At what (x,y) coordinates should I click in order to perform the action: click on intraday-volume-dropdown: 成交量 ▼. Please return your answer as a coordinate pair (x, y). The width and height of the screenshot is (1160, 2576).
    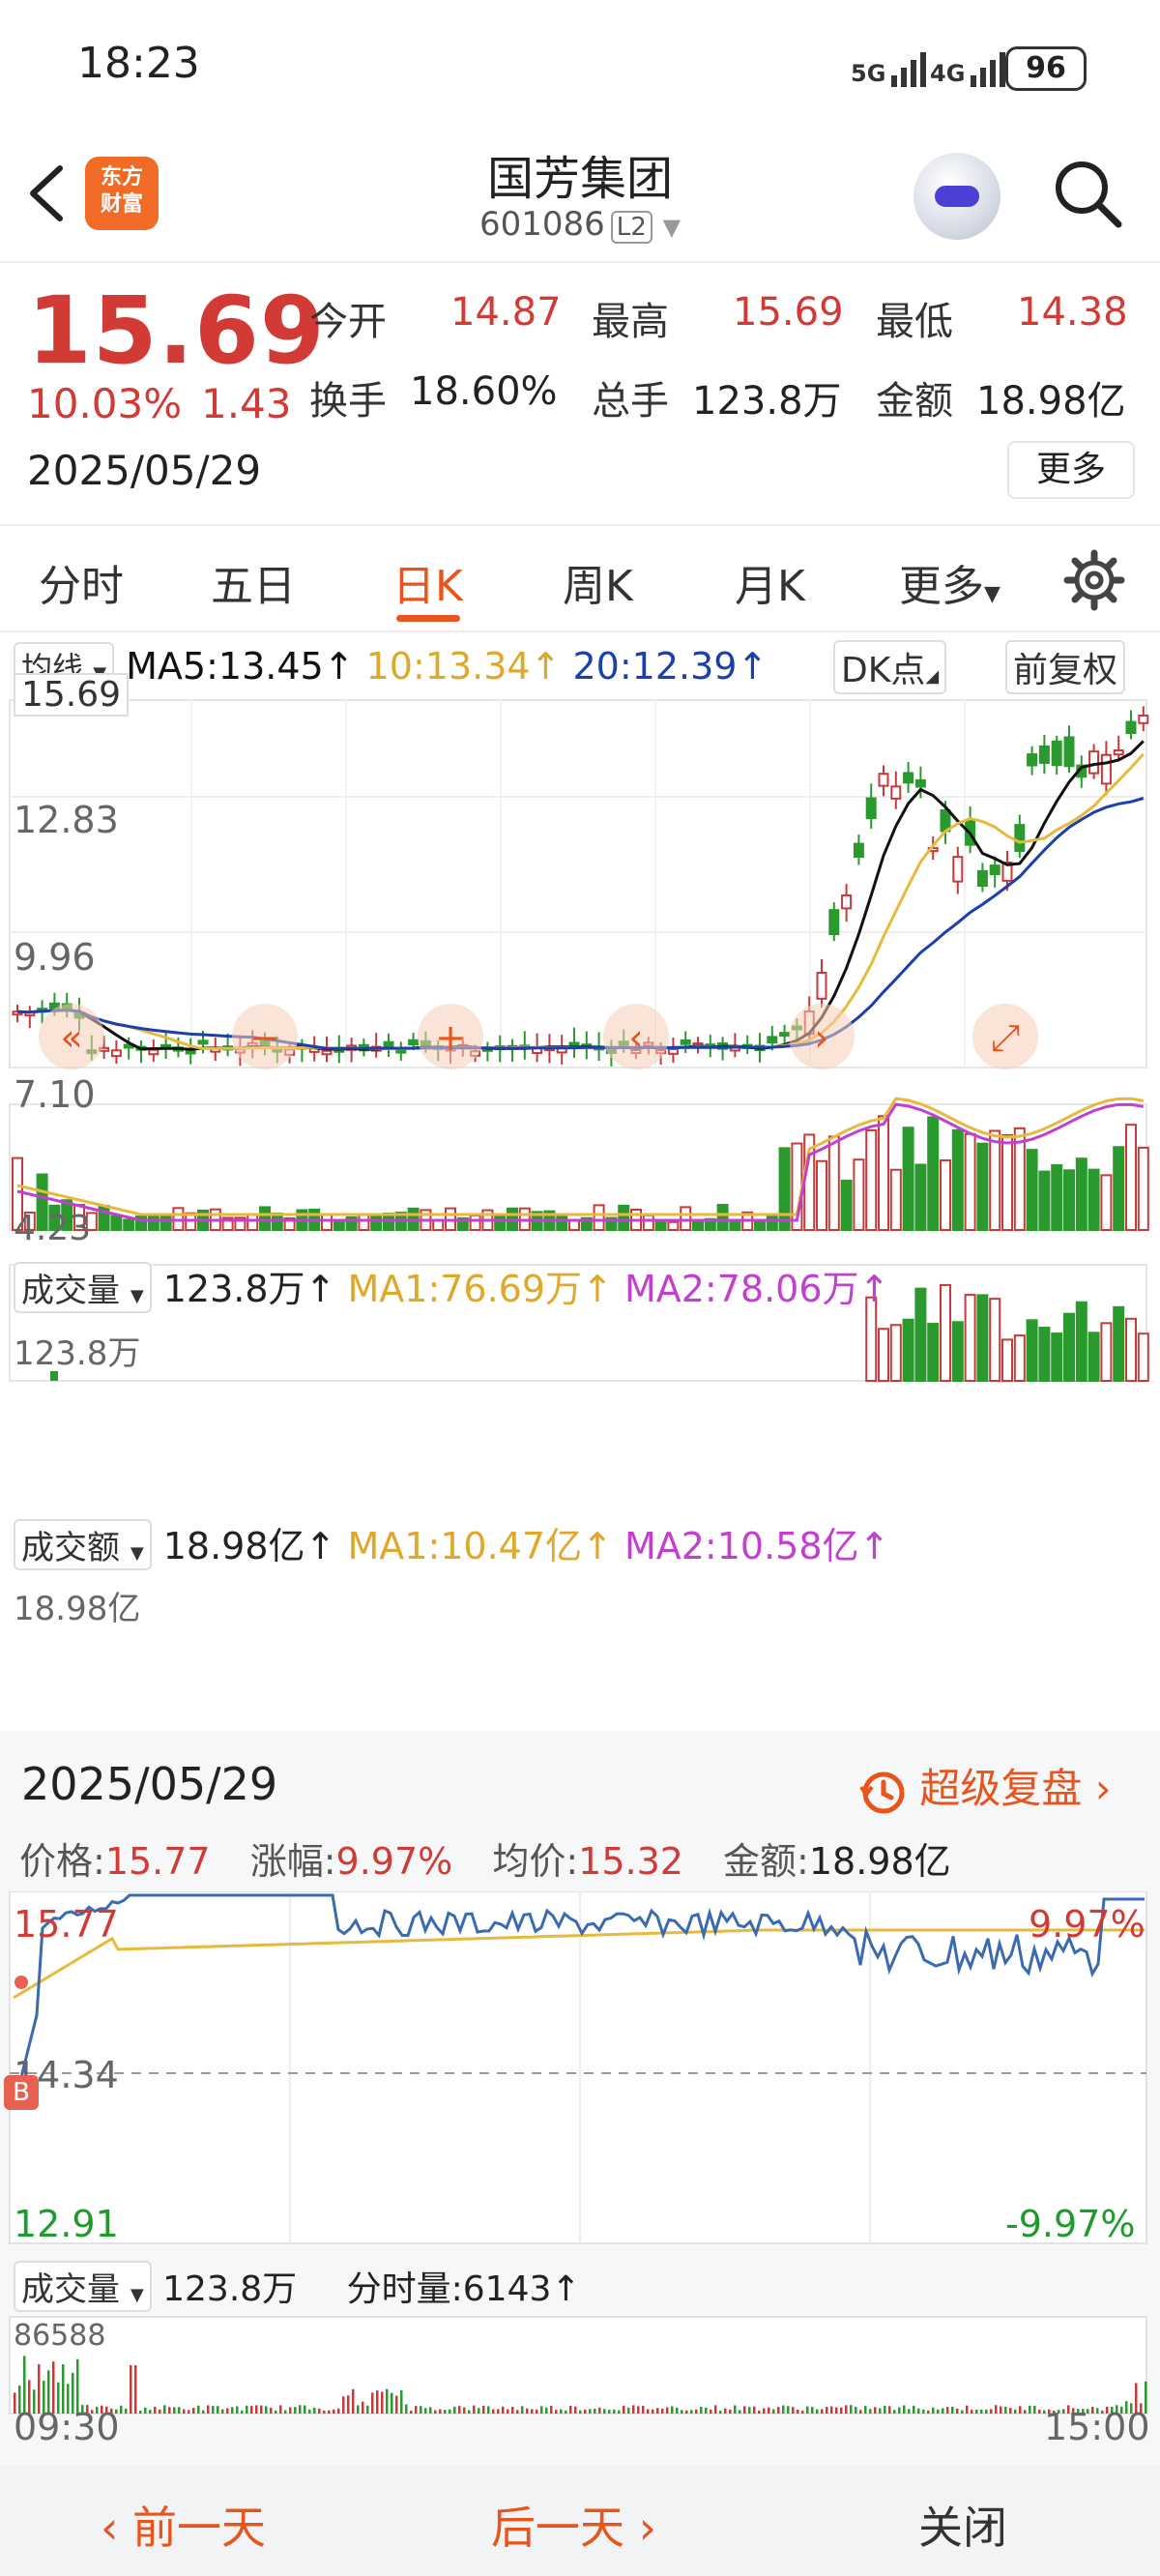
    Looking at the image, I should click on (83, 2286).